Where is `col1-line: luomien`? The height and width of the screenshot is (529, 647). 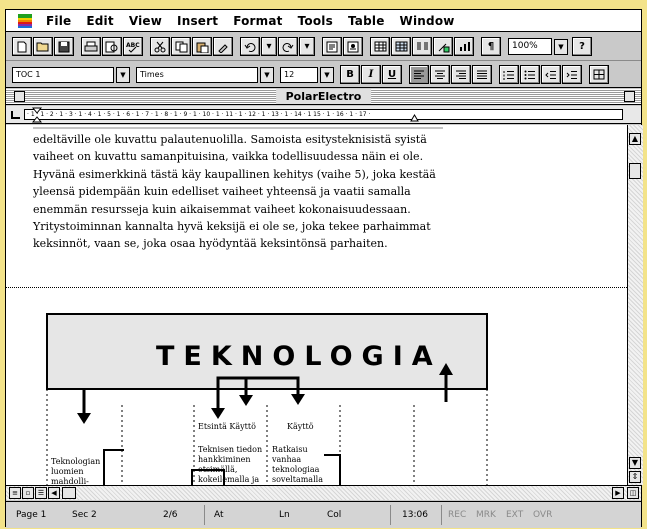 col1-line: luomien is located at coordinates (67, 471).